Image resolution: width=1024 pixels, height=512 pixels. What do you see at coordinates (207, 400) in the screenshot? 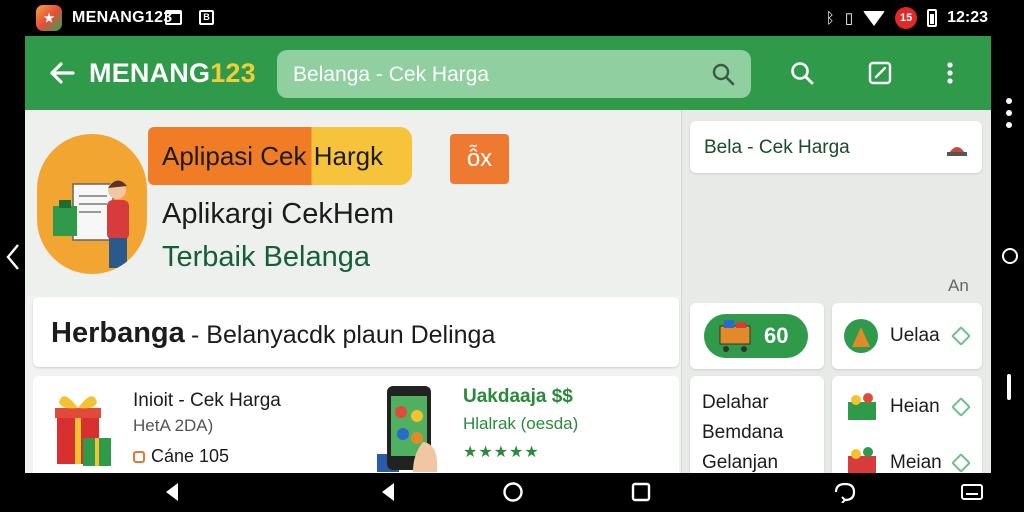
I see `product-name: Inioit - Cek Harga` at bounding box center [207, 400].